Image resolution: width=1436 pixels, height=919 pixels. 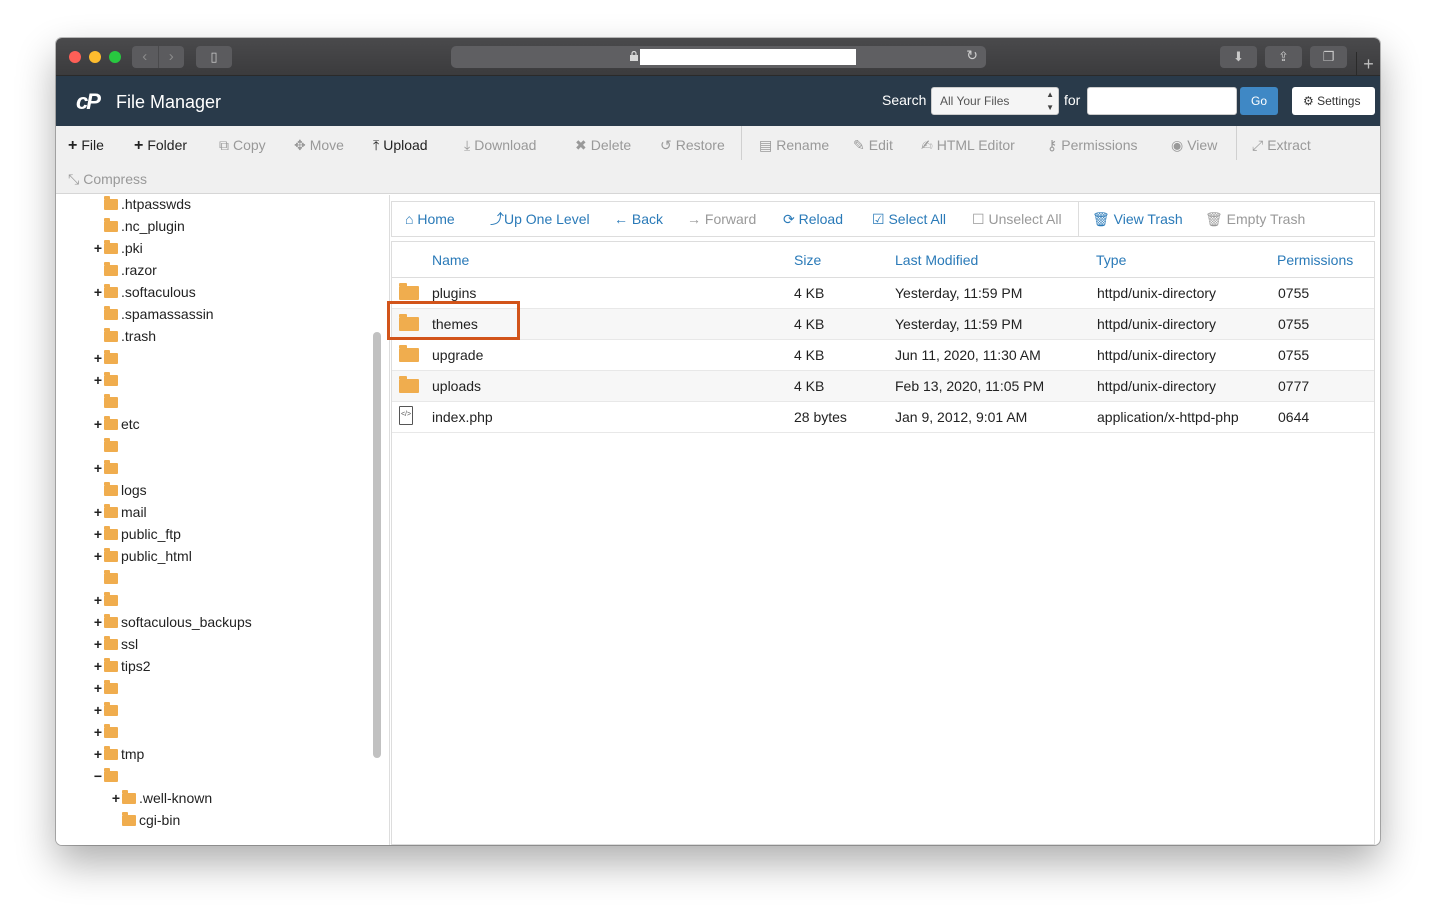 What do you see at coordinates (400, 145) in the screenshot?
I see `upload-button: ⤒ Upload` at bounding box center [400, 145].